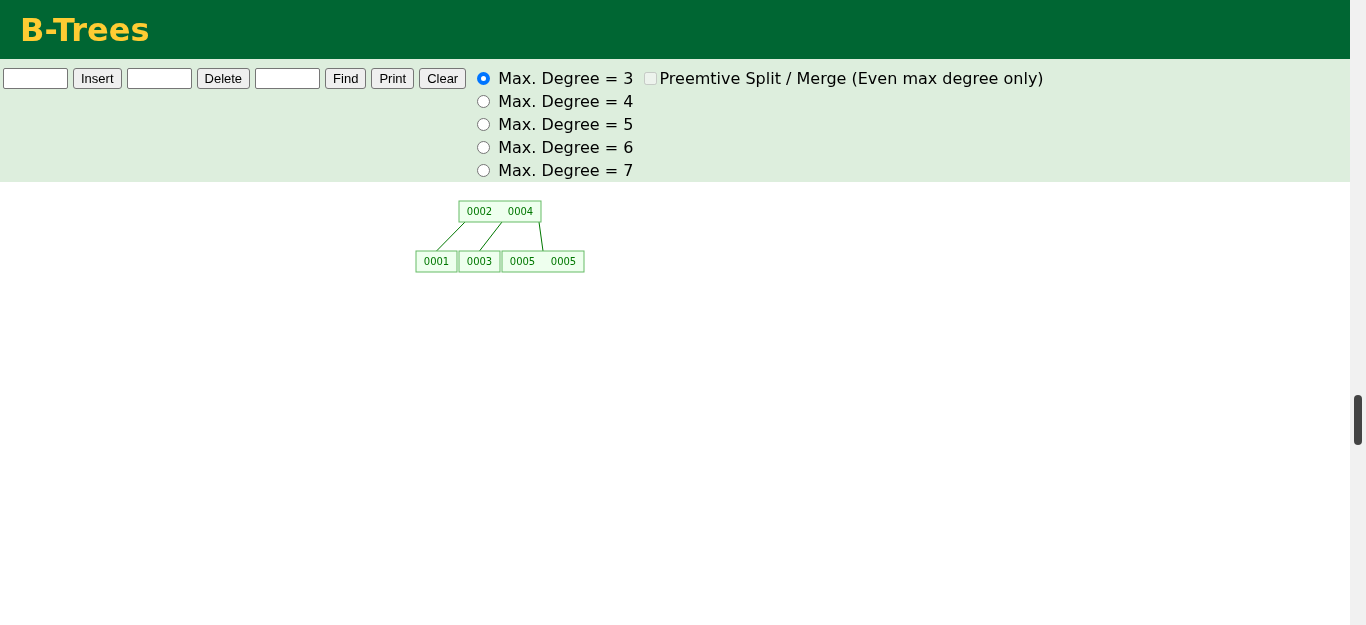 The image size is (1366, 625). What do you see at coordinates (1358, 312) in the screenshot?
I see `scrollbar` at bounding box center [1358, 312].